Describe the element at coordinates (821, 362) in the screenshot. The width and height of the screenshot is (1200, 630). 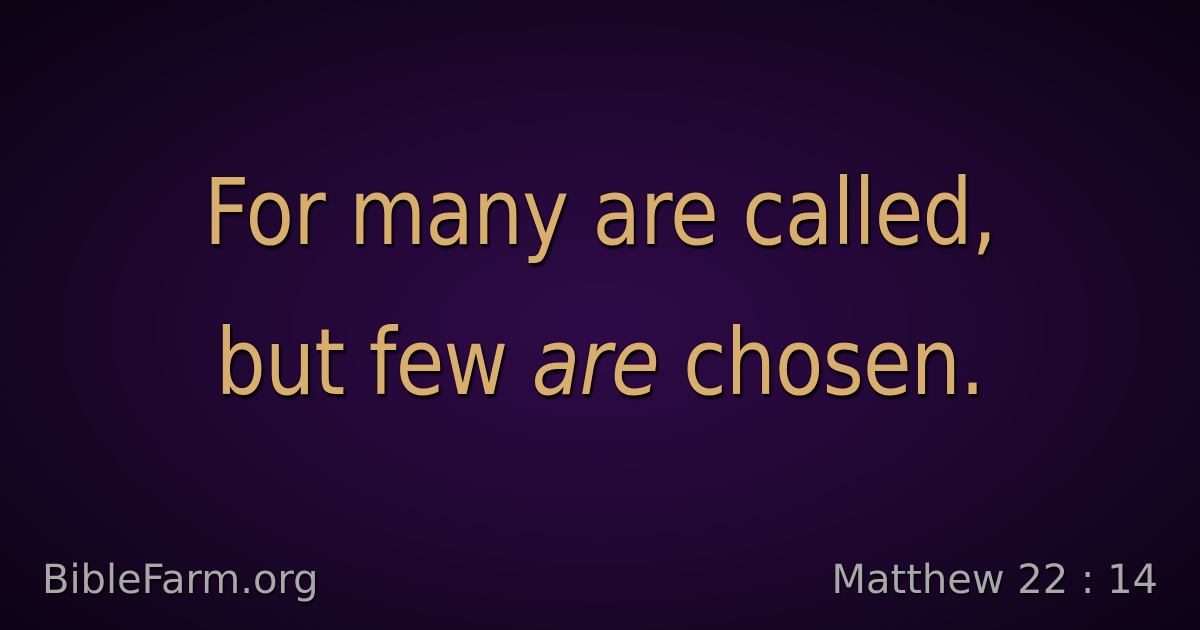
I see `verse-line-2-end: chosen.` at that location.